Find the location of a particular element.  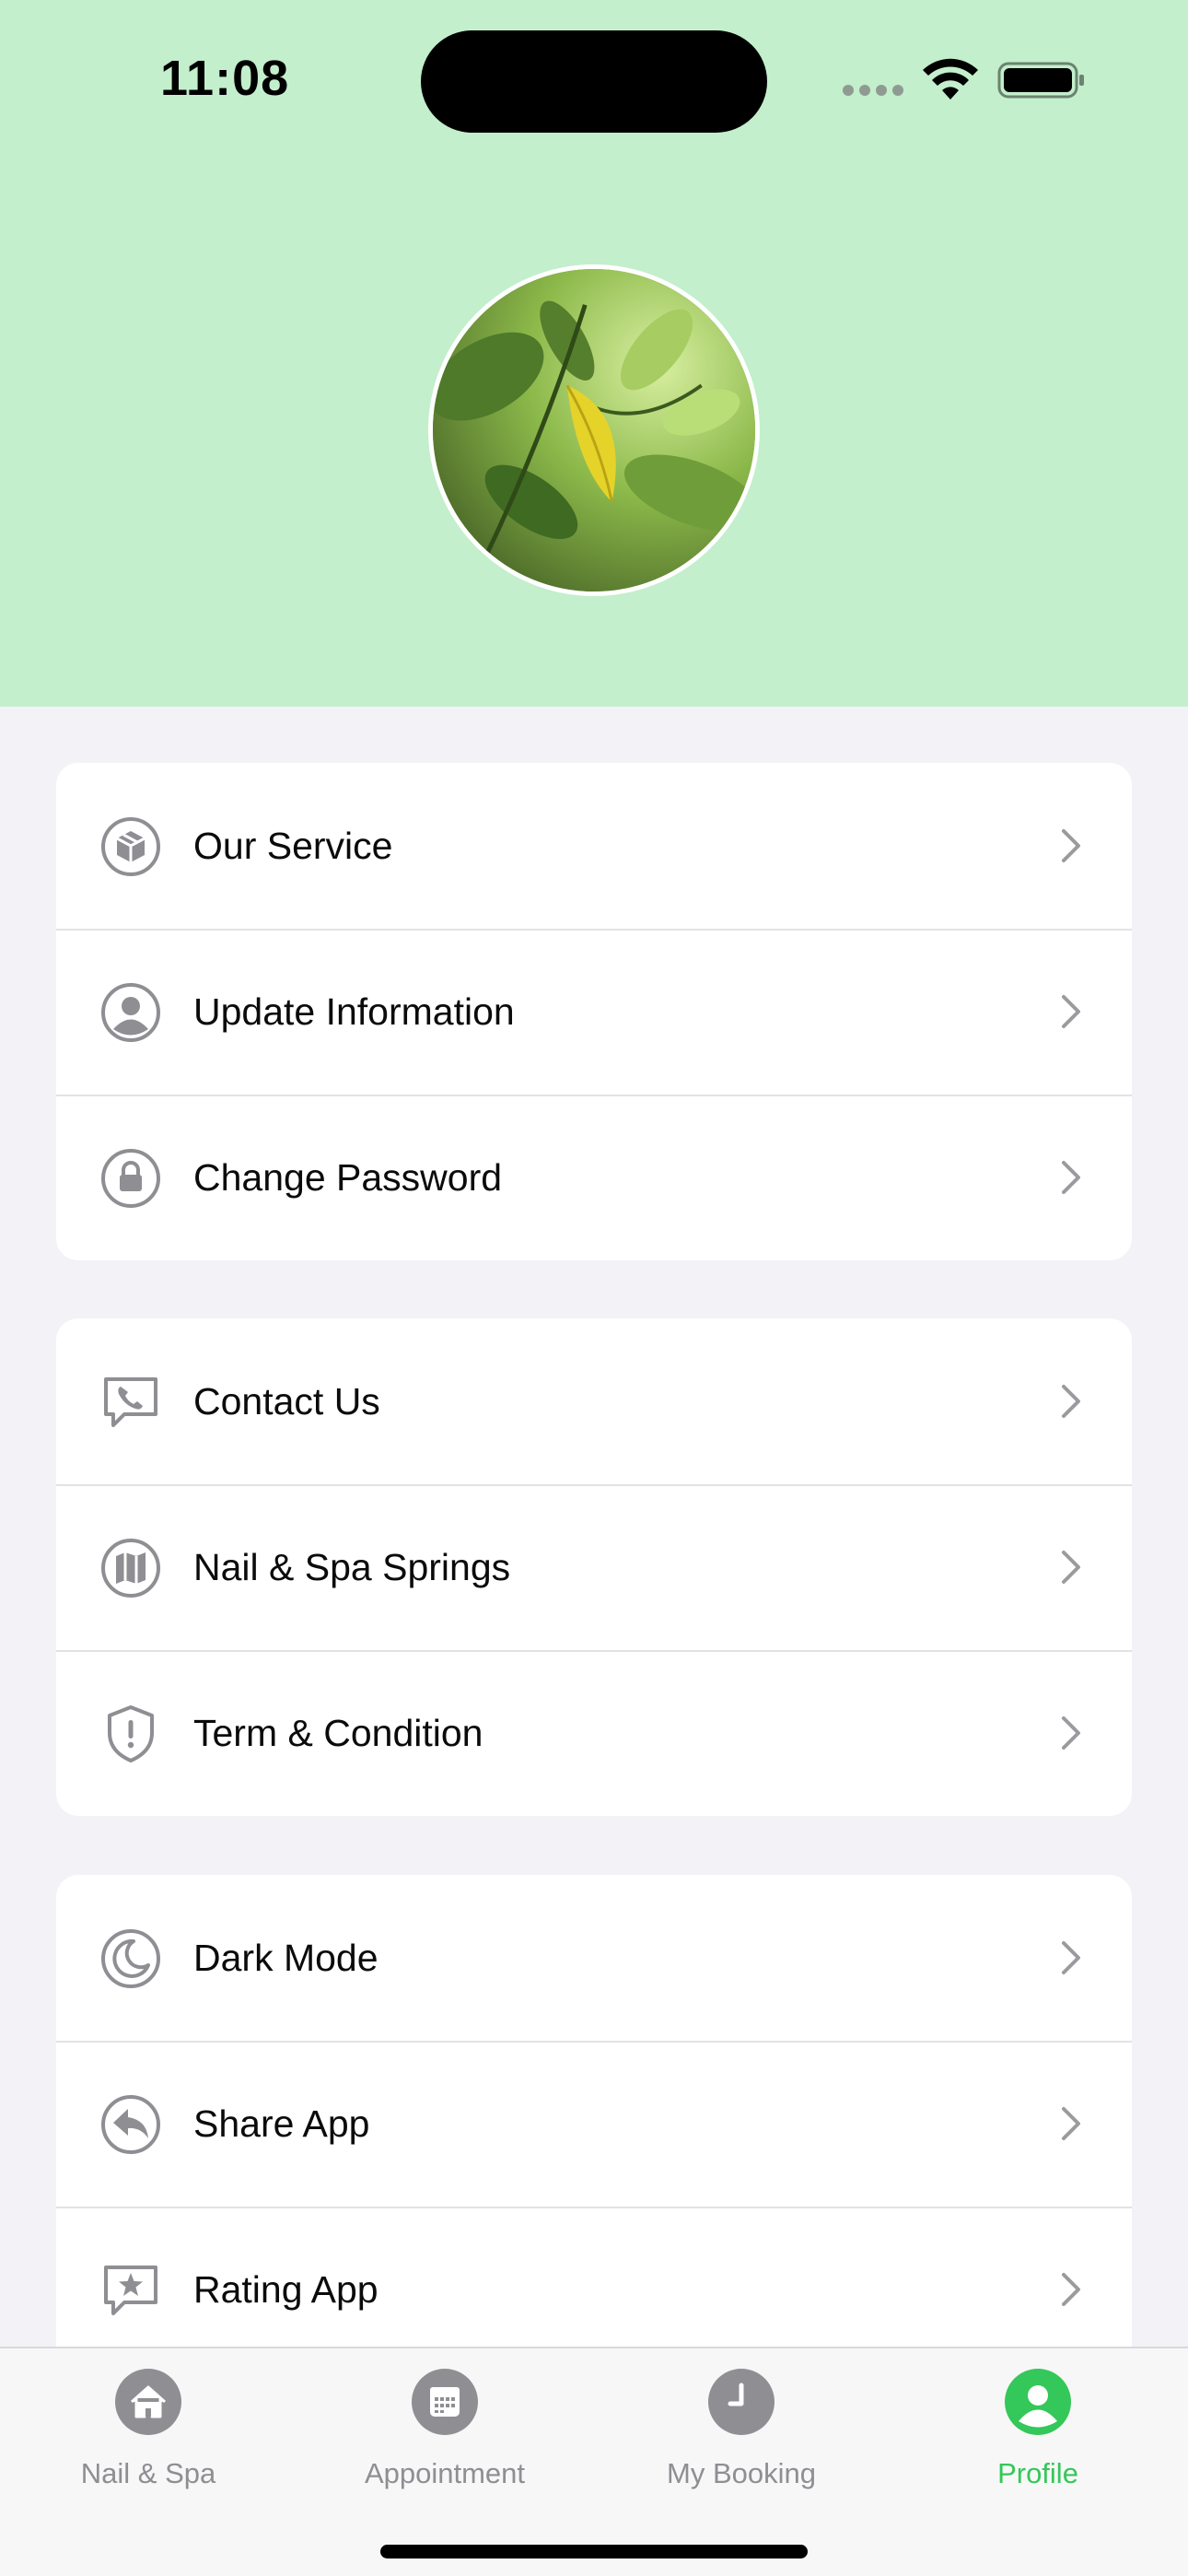

battery-icon is located at coordinates (1041, 80).